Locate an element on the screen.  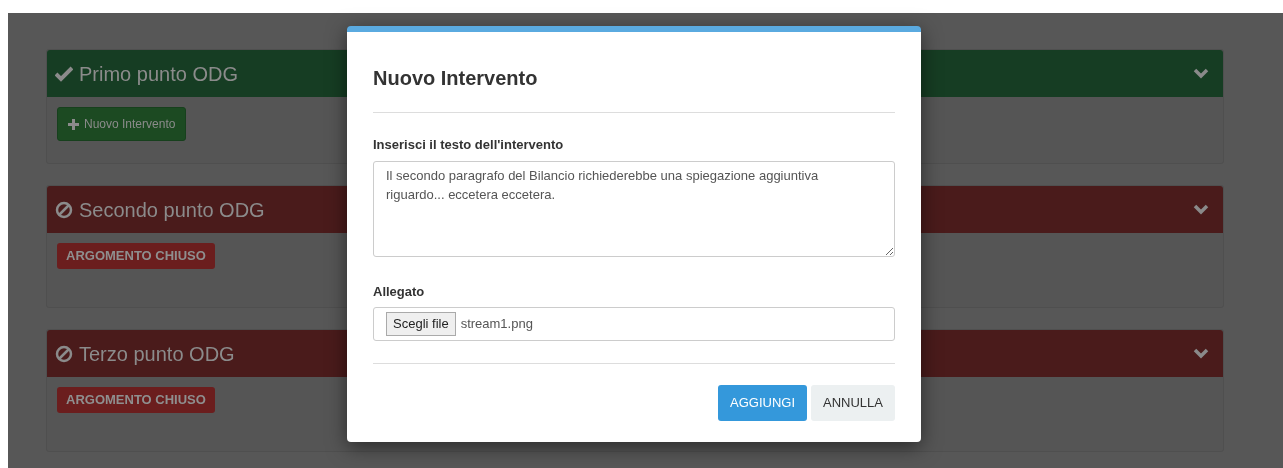
modal-title: Nuovo Intervento is located at coordinates (456, 78).